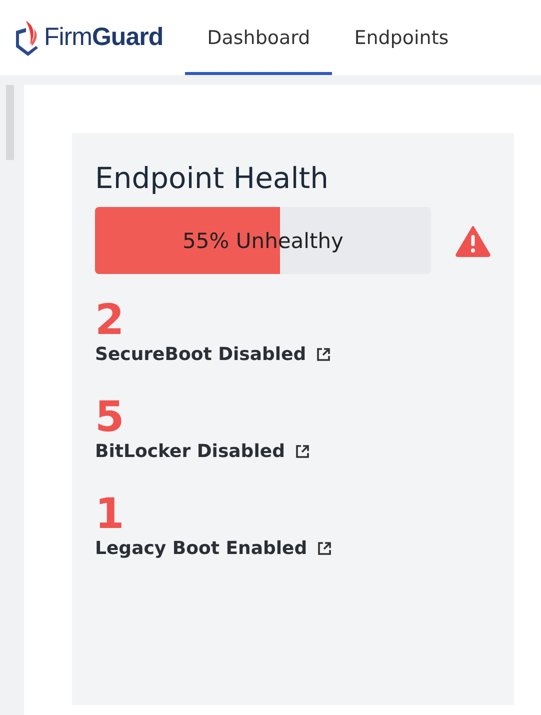  I want to click on stat-link: SecureBoot Disabled, so click(213, 354).